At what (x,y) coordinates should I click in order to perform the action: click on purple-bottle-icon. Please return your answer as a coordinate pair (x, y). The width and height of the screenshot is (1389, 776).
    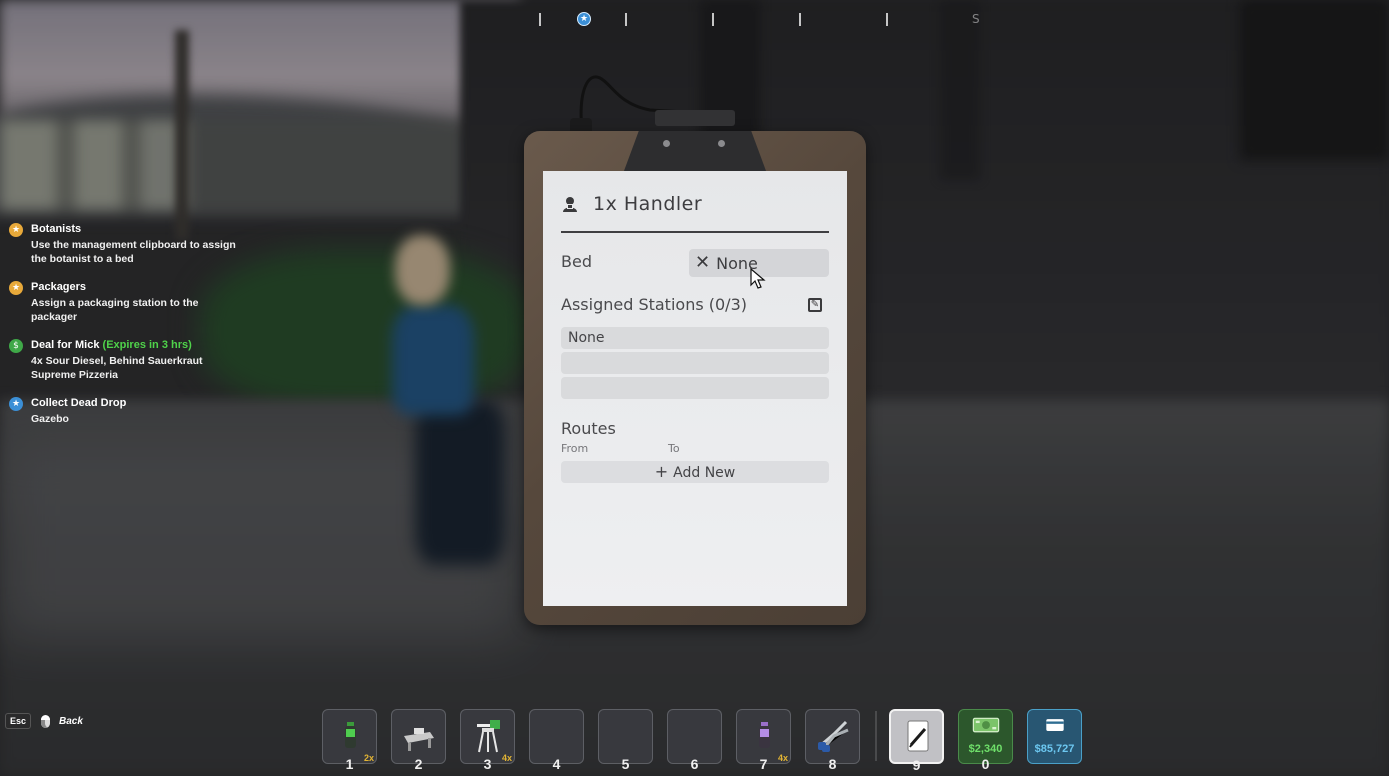
    Looking at the image, I should click on (764, 735).